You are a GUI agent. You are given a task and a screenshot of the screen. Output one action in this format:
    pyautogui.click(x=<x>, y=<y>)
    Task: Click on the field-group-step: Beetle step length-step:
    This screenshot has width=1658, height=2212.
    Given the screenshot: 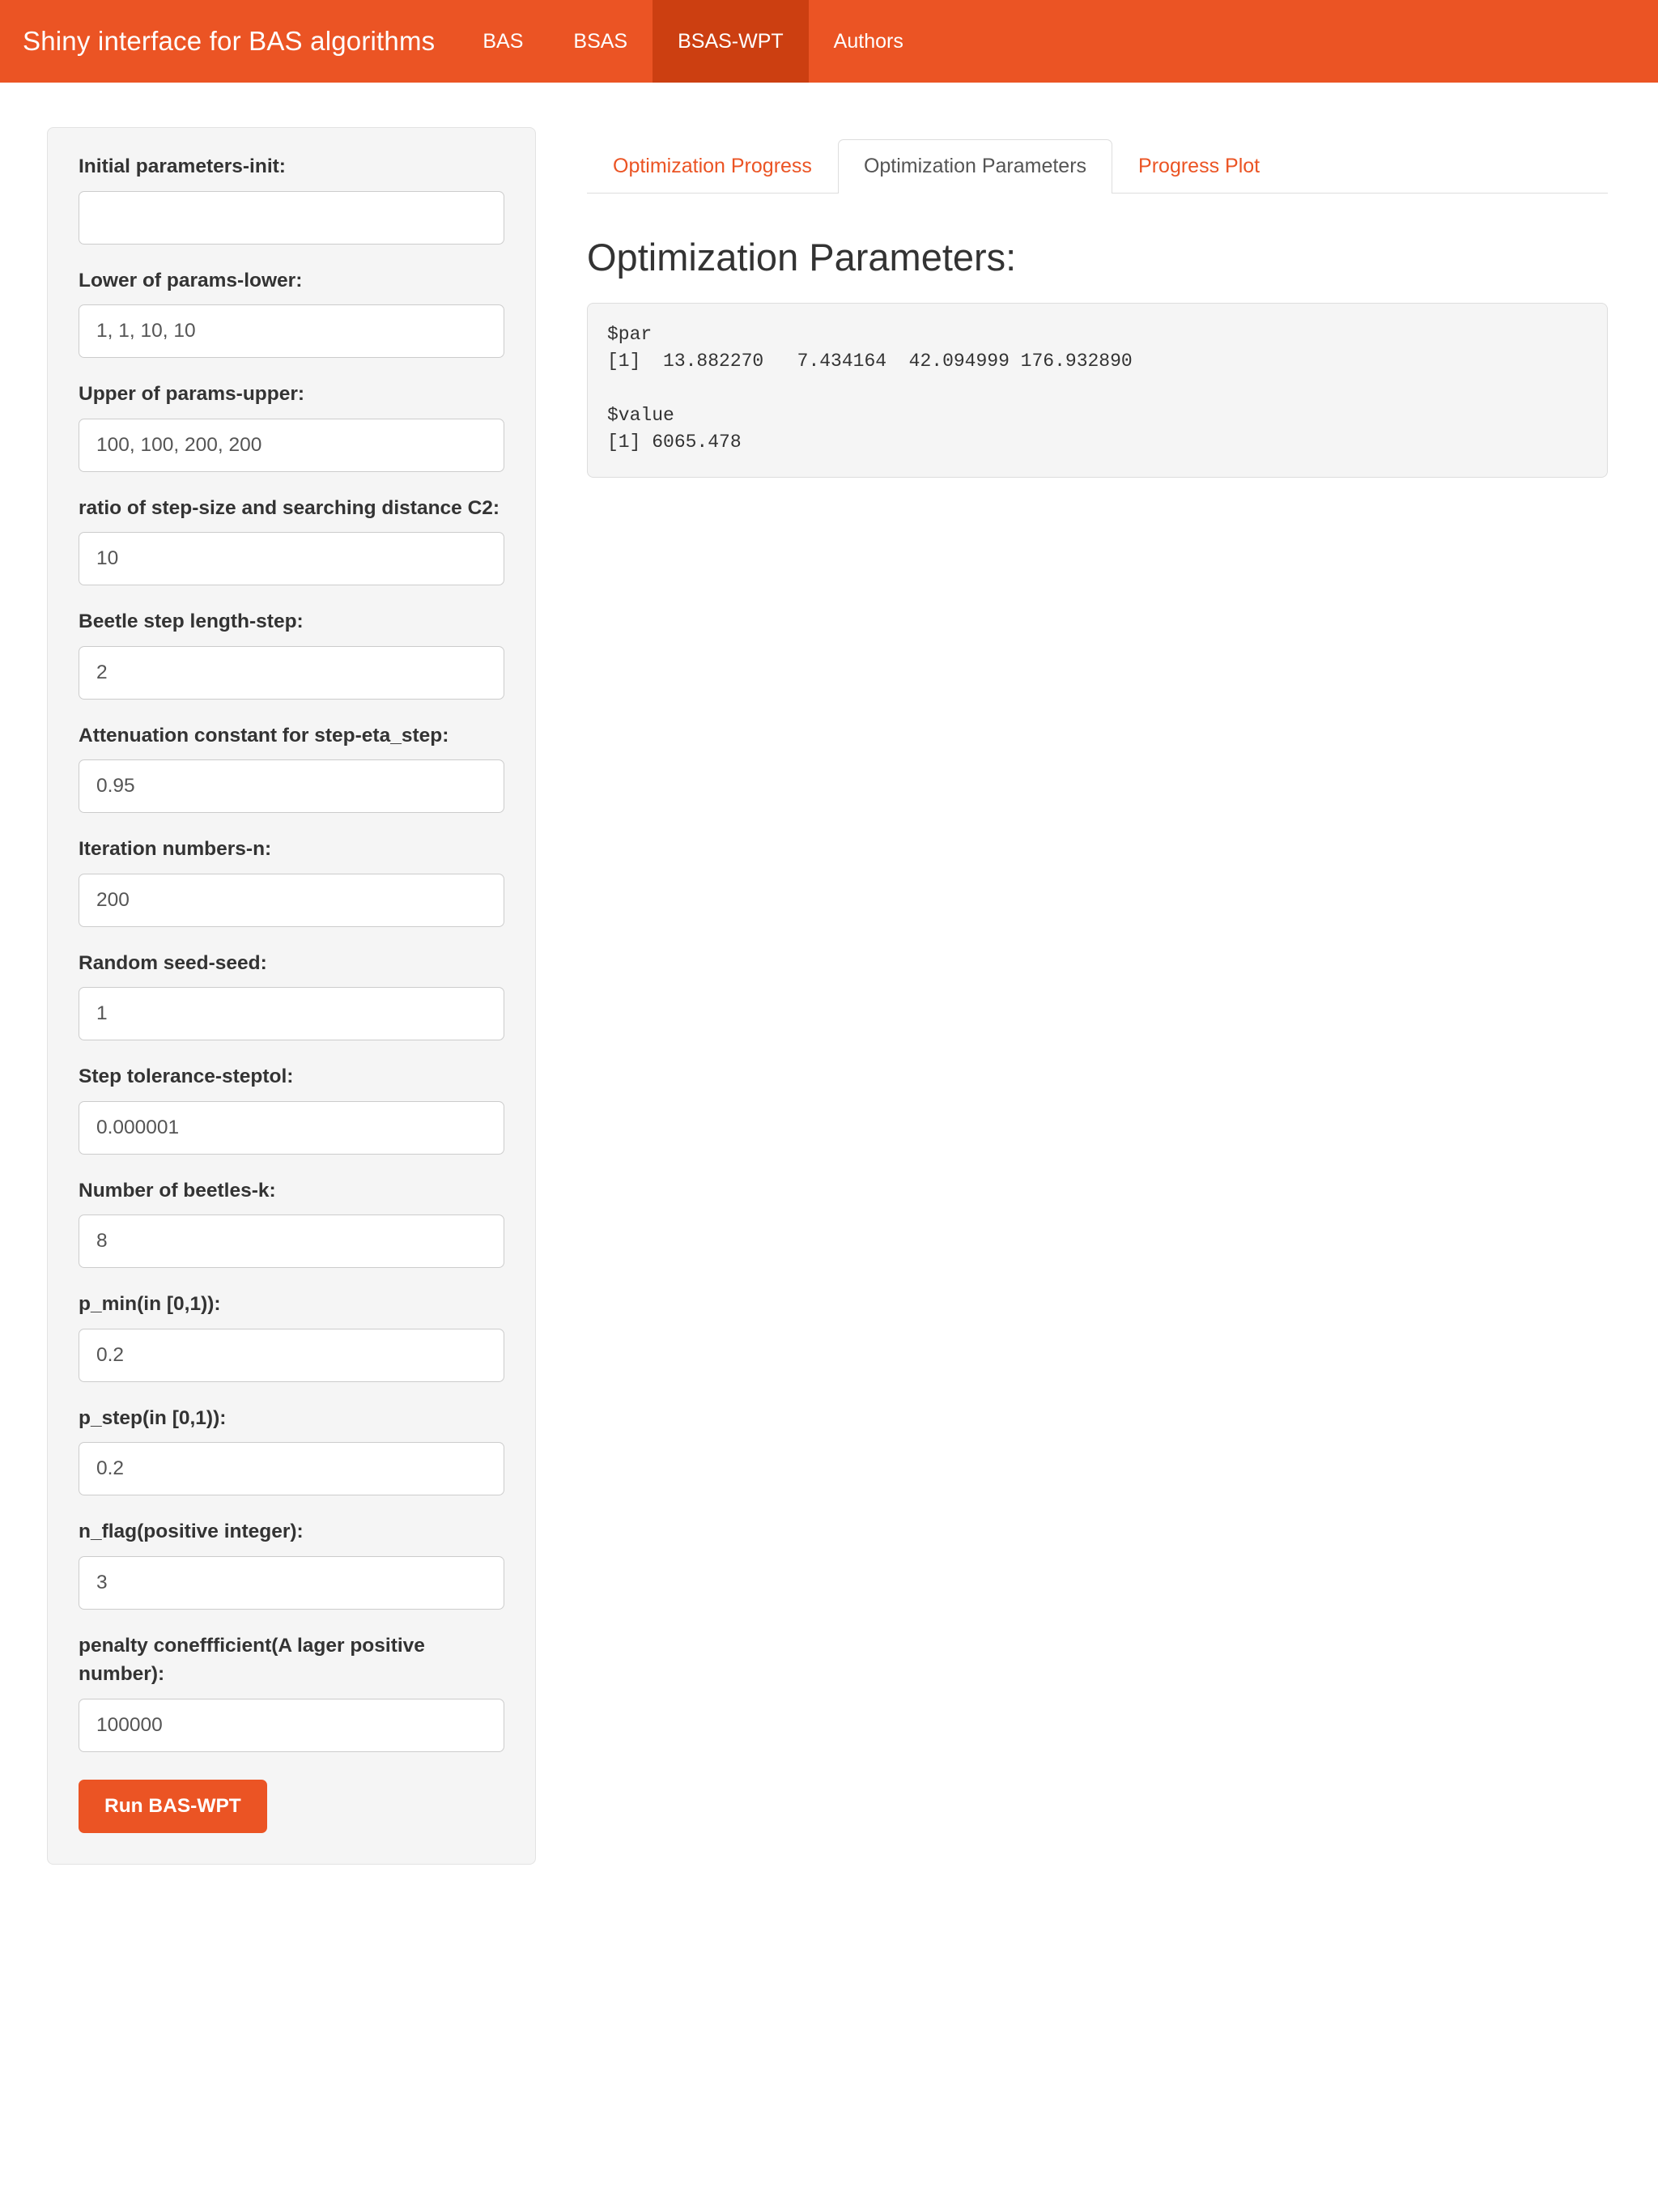 What is the action you would take?
    pyautogui.click(x=291, y=653)
    